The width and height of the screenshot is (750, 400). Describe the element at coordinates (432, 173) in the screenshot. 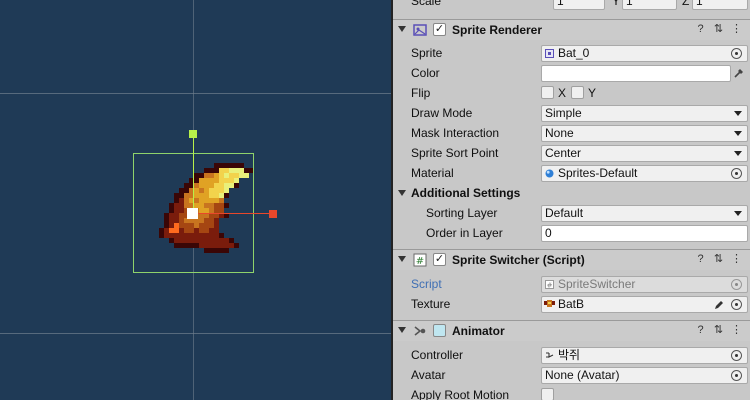

I see `material-label: Material` at that location.